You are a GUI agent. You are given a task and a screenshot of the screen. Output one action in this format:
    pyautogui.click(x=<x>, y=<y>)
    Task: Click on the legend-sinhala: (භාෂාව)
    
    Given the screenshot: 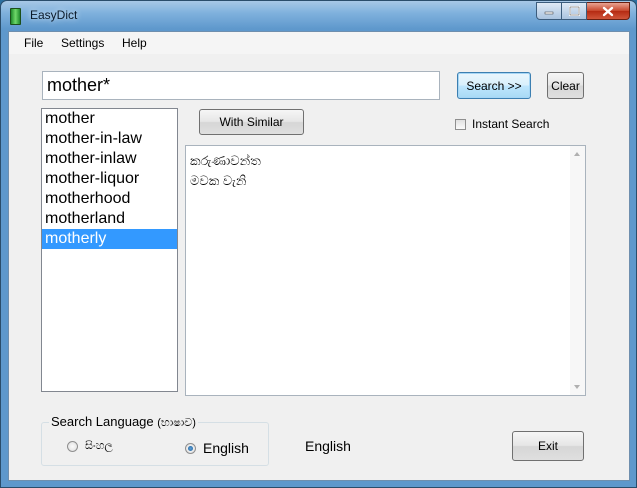 What is the action you would take?
    pyautogui.click(x=176, y=423)
    